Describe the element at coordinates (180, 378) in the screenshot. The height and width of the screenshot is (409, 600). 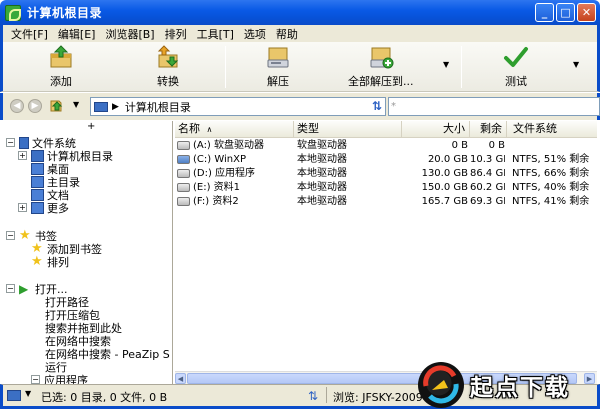
I see `scroll-left-icon: ◀` at that location.